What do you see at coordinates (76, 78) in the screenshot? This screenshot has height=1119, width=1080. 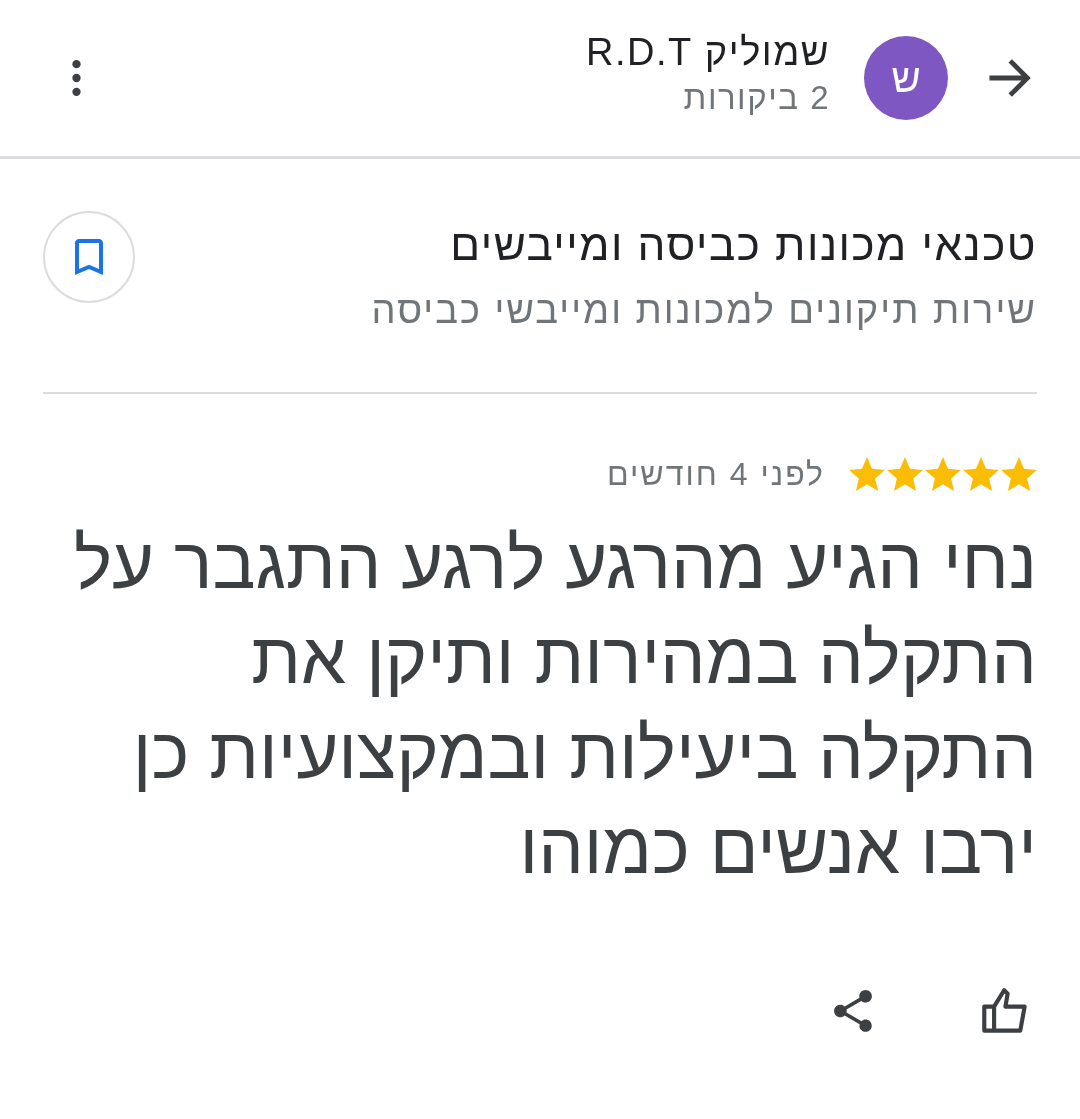 I see `more-vertical-icon` at bounding box center [76, 78].